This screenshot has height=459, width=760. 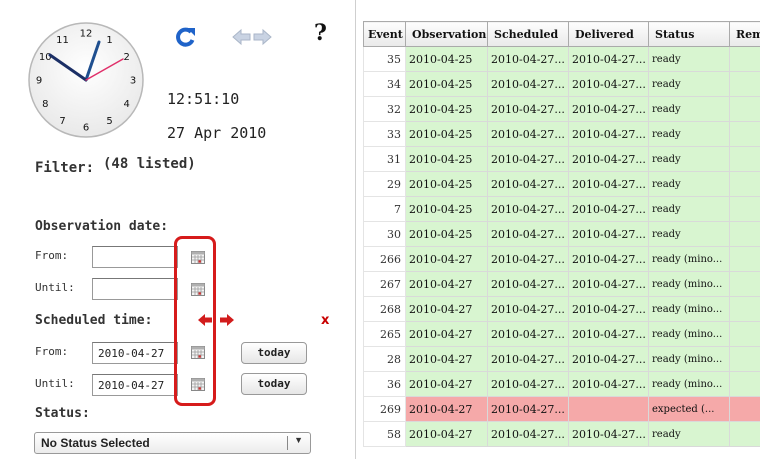 What do you see at coordinates (135, 289) in the screenshot?
I see `observation-until-input` at bounding box center [135, 289].